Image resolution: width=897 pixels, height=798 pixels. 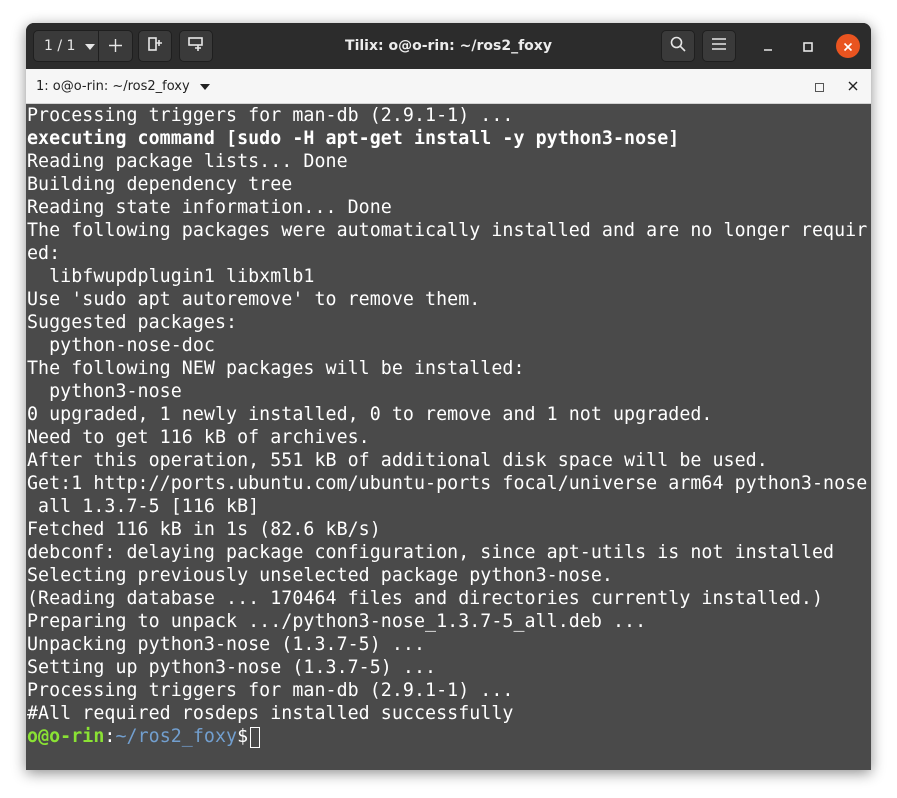 I want to click on terminal-line: Reading state information... Done, so click(x=209, y=207).